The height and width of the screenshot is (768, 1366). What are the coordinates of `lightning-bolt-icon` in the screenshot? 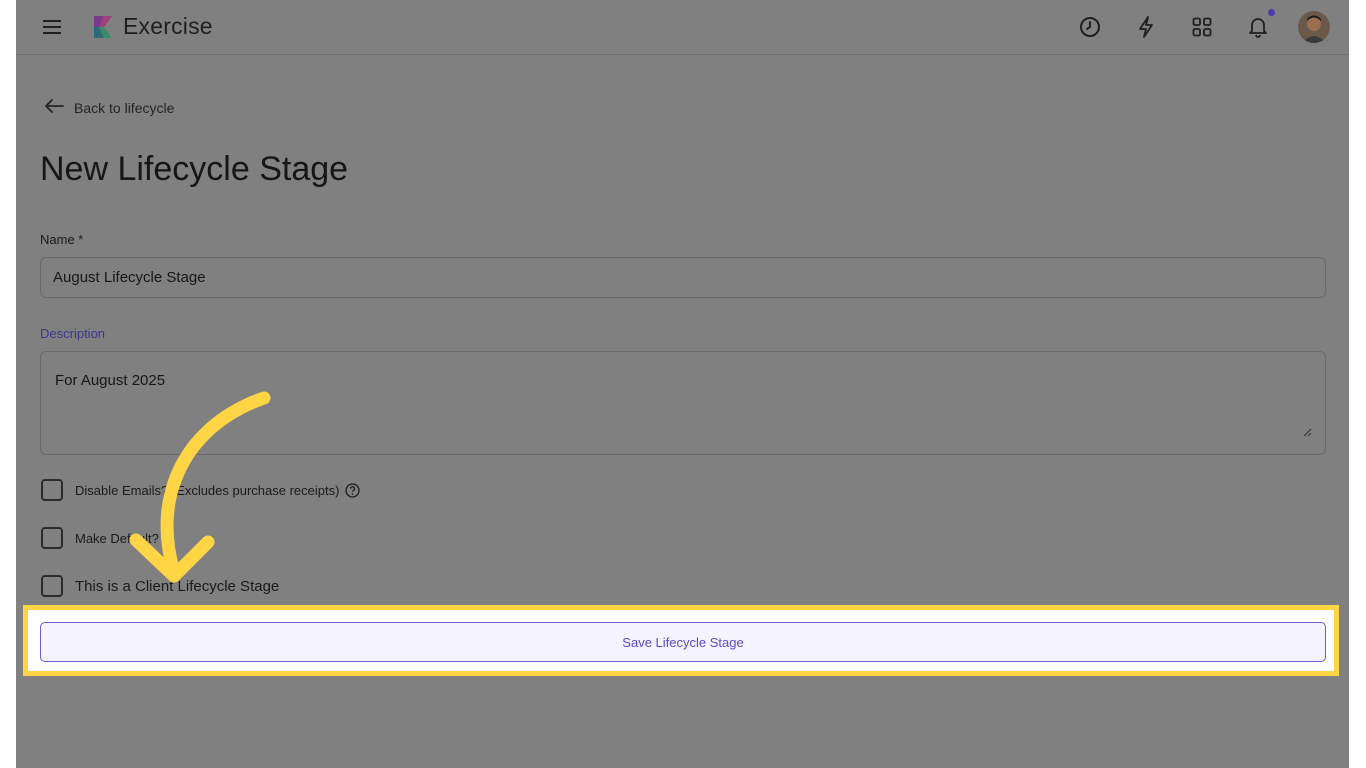 It's located at (1146, 27).